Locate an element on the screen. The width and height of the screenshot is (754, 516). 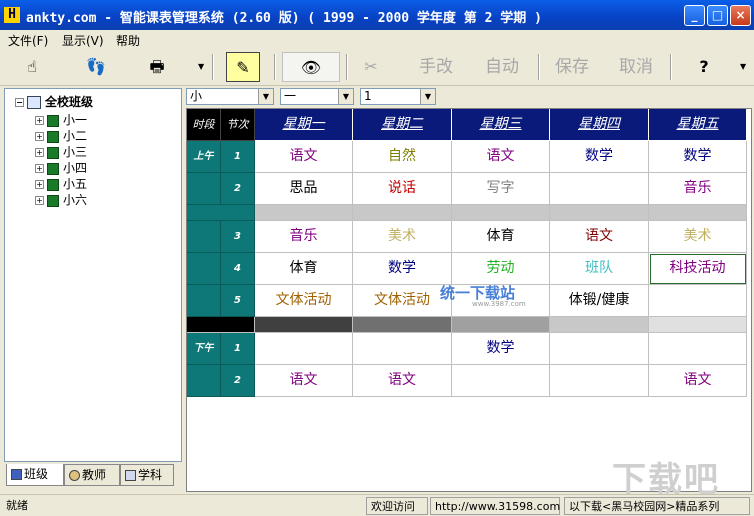
timetable-cell: 劳动 is located at coordinates (501, 269).